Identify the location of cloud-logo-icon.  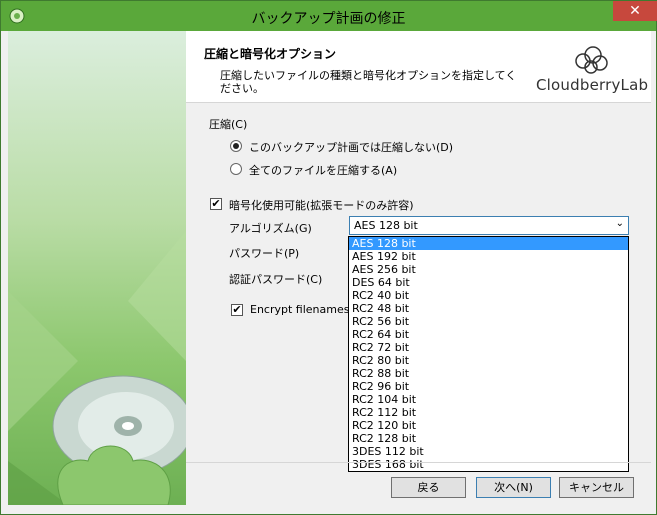
(591, 60).